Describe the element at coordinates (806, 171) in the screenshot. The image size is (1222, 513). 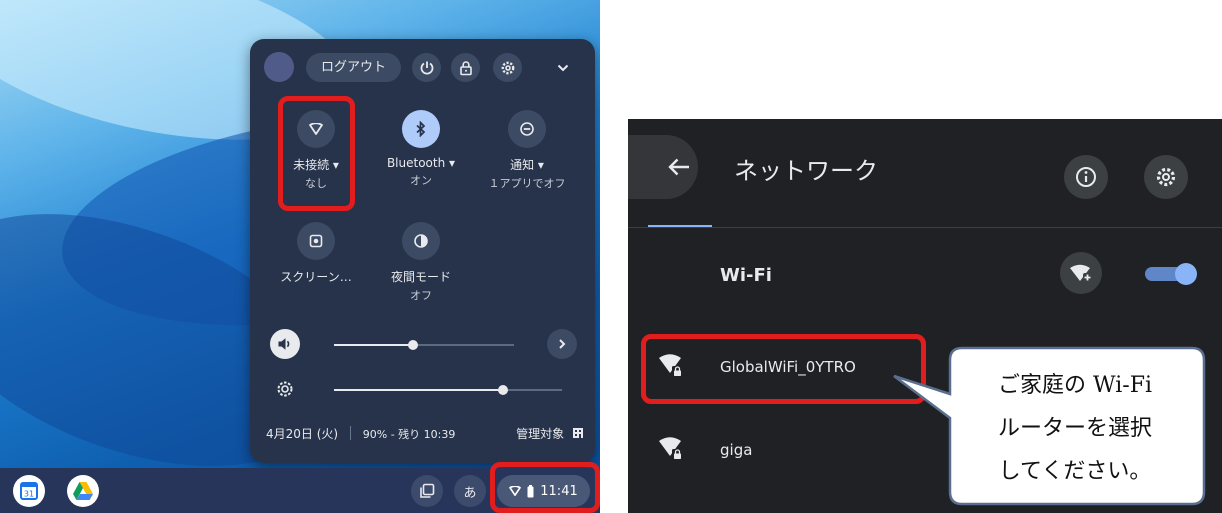
I see `page-title: ネットワーク` at that location.